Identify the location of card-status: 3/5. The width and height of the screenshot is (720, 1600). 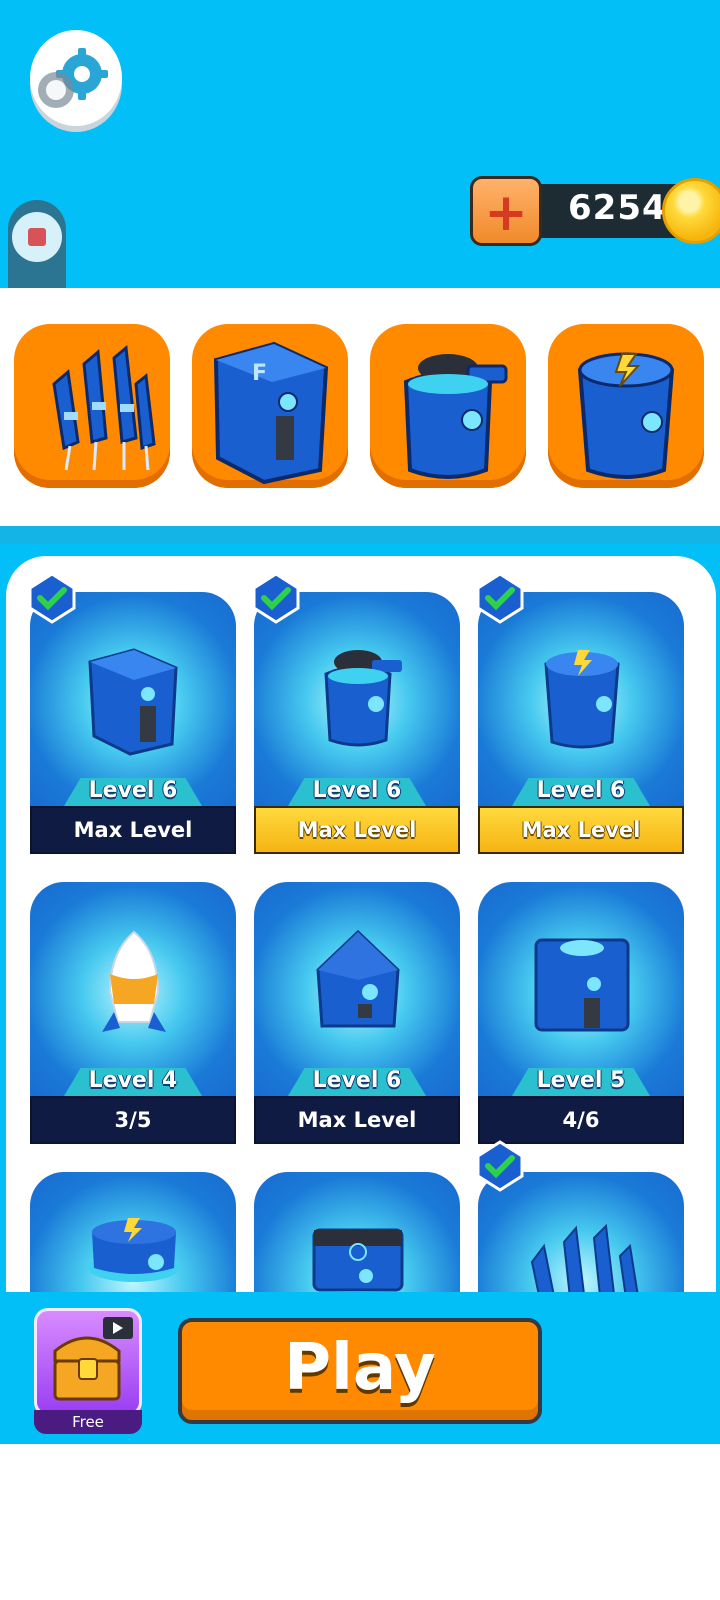
(133, 1120).